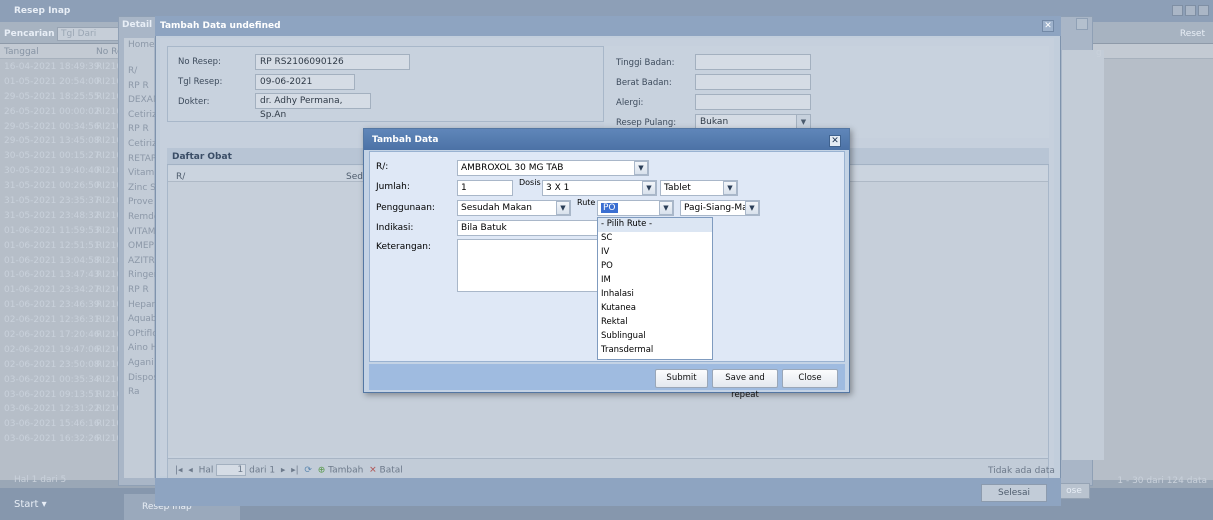 This screenshot has width=1213, height=520. What do you see at coordinates (341, 471) in the screenshot?
I see `tambah-button: ⊕ Tambah` at bounding box center [341, 471].